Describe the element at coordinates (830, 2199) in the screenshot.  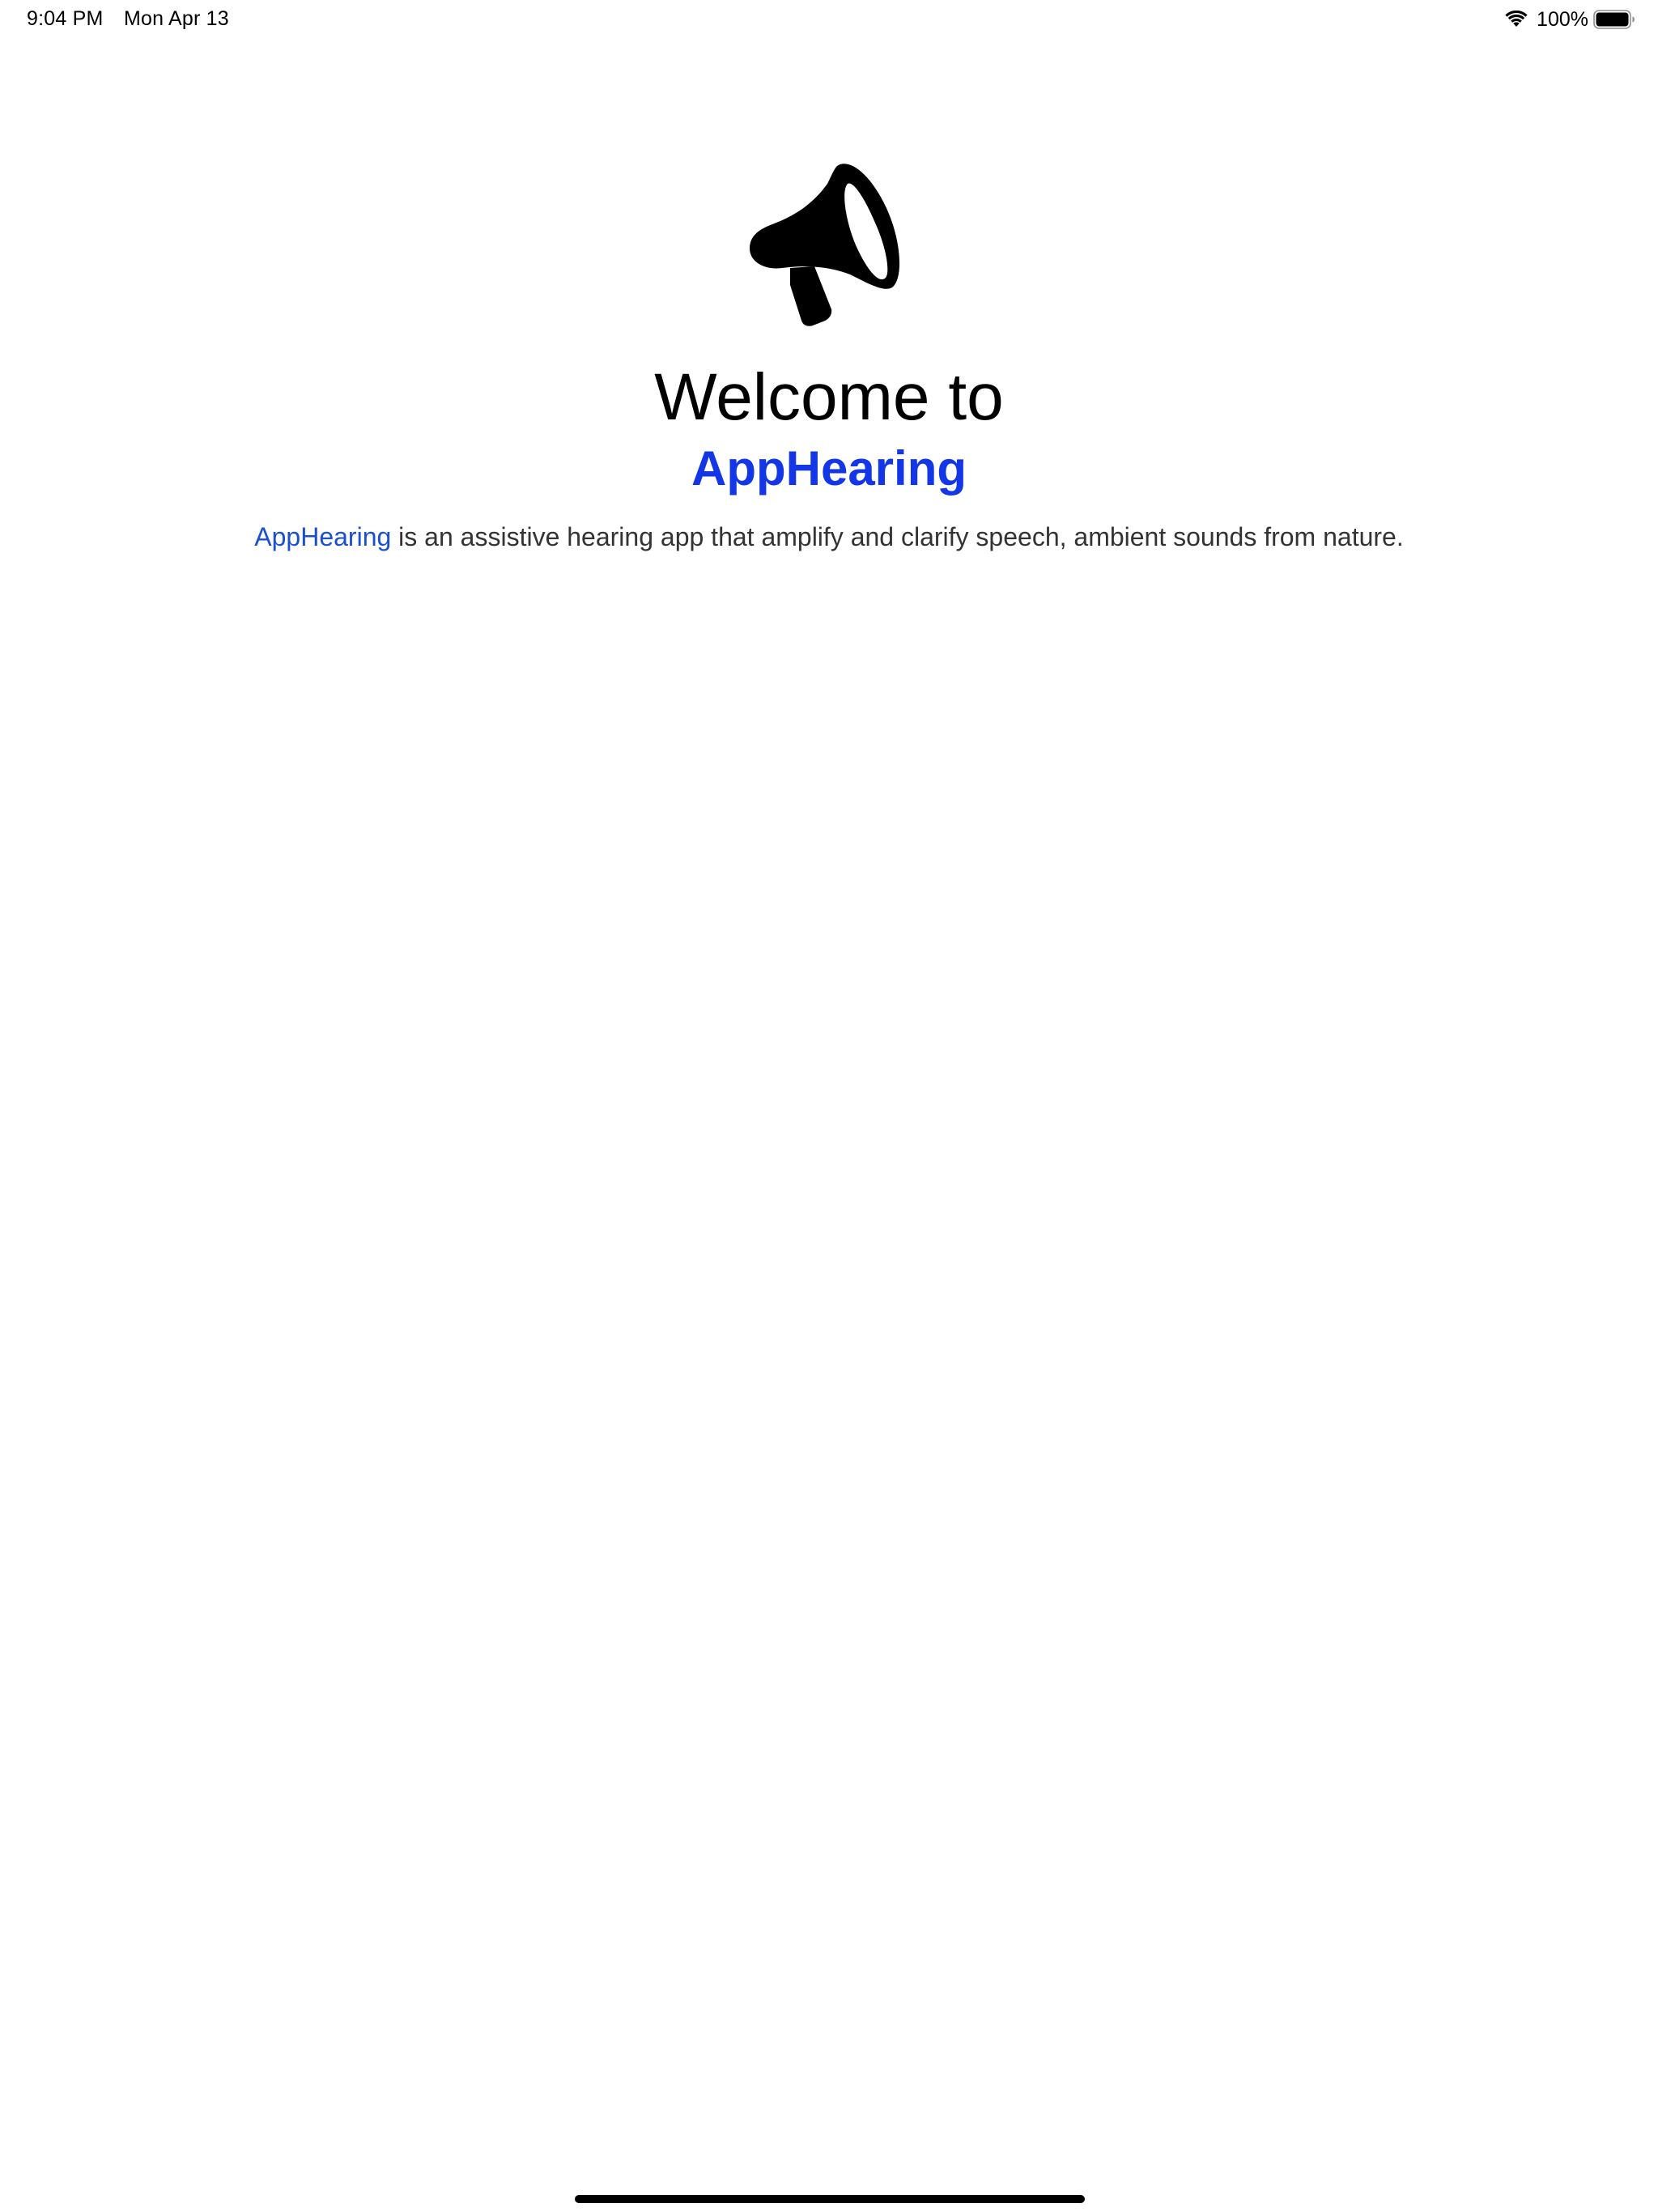
I see `home-indicator` at that location.